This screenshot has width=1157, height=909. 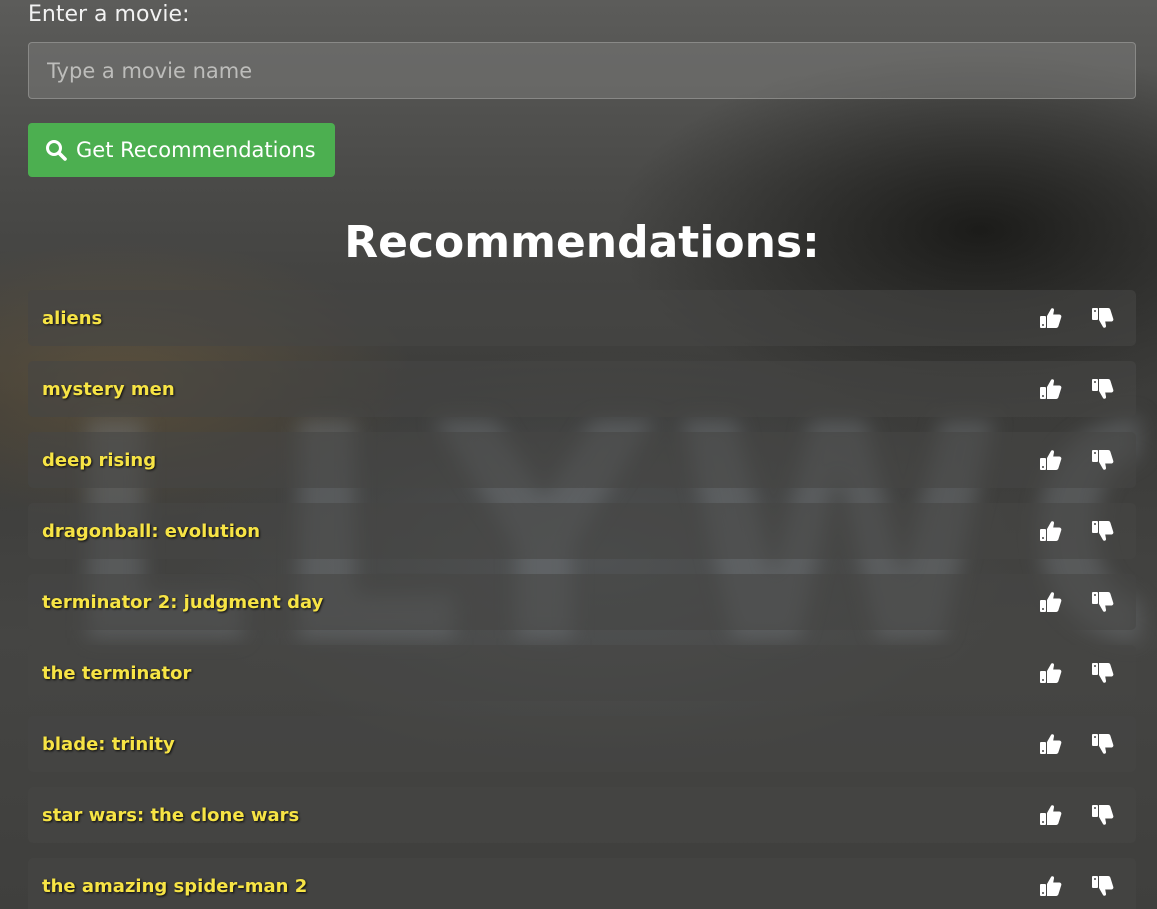 What do you see at coordinates (99, 460) in the screenshot?
I see `movie-title: deep rising` at bounding box center [99, 460].